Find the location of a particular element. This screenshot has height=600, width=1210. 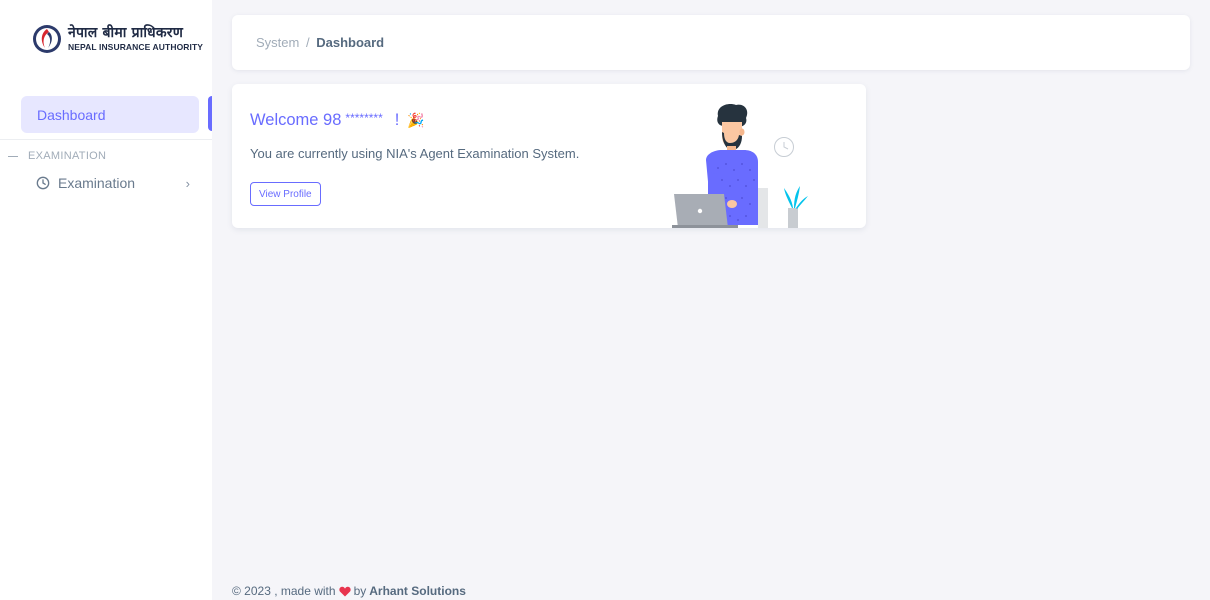

sidebar-item-dashboard: Dashboard is located at coordinates (110, 114).